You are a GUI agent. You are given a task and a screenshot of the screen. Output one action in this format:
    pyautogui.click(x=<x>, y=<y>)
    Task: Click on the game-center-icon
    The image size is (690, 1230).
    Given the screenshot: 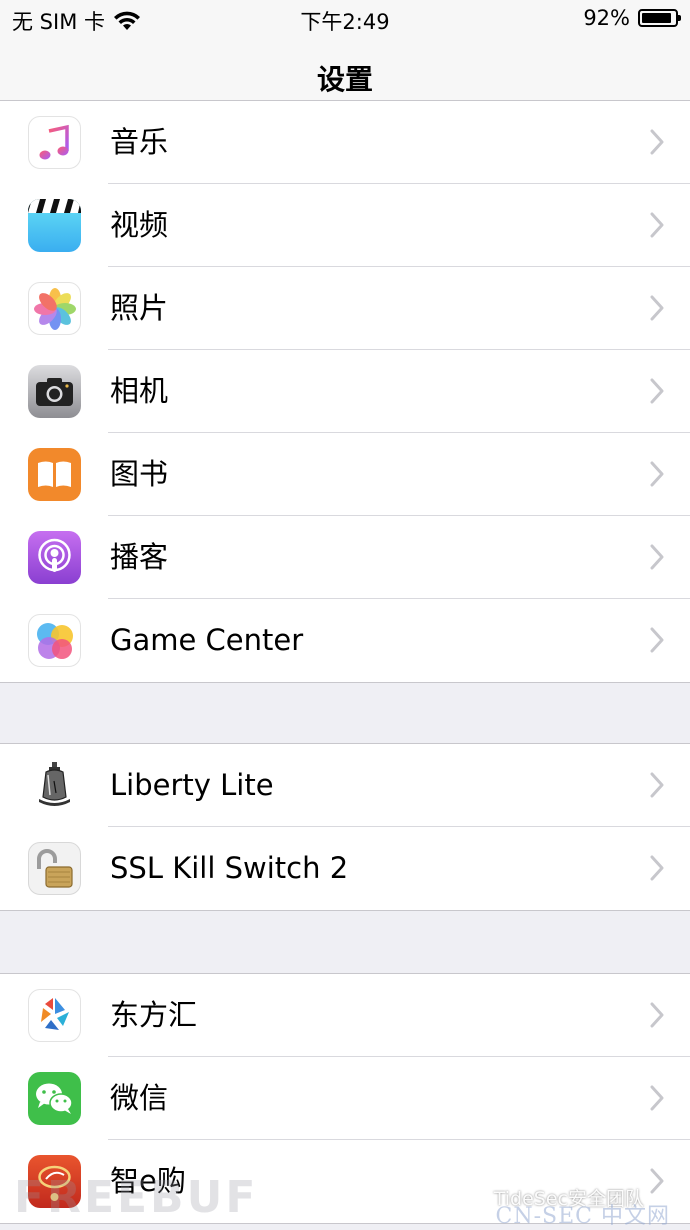 What is the action you would take?
    pyautogui.click(x=54, y=640)
    